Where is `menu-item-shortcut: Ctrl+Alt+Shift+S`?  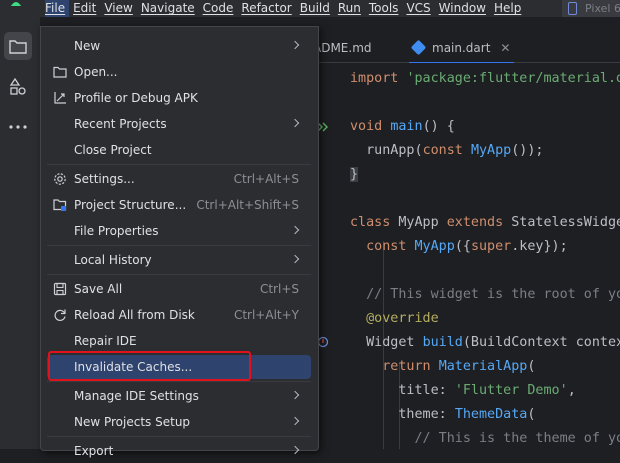
menu-item-shortcut: Ctrl+Alt+Shift+S is located at coordinates (247, 205).